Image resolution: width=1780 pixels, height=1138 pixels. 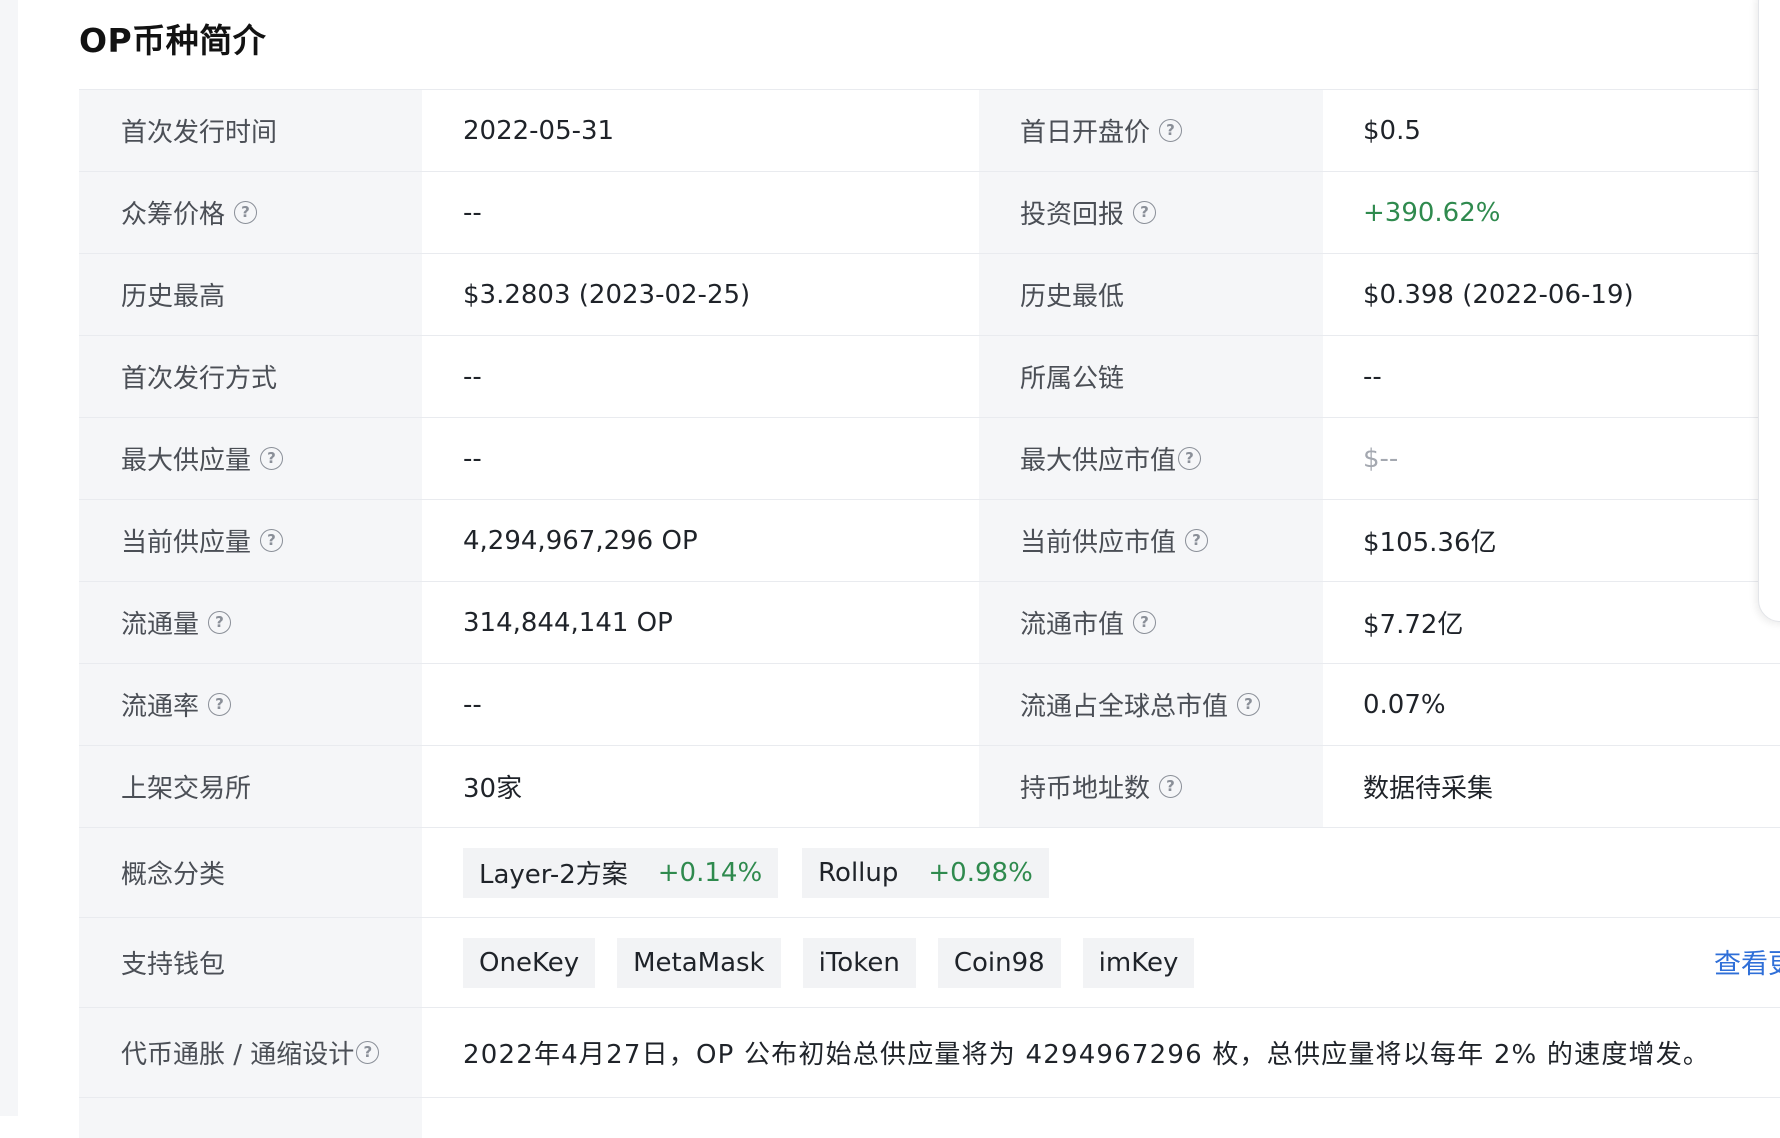 I want to click on field-value: 30家, so click(x=493, y=789).